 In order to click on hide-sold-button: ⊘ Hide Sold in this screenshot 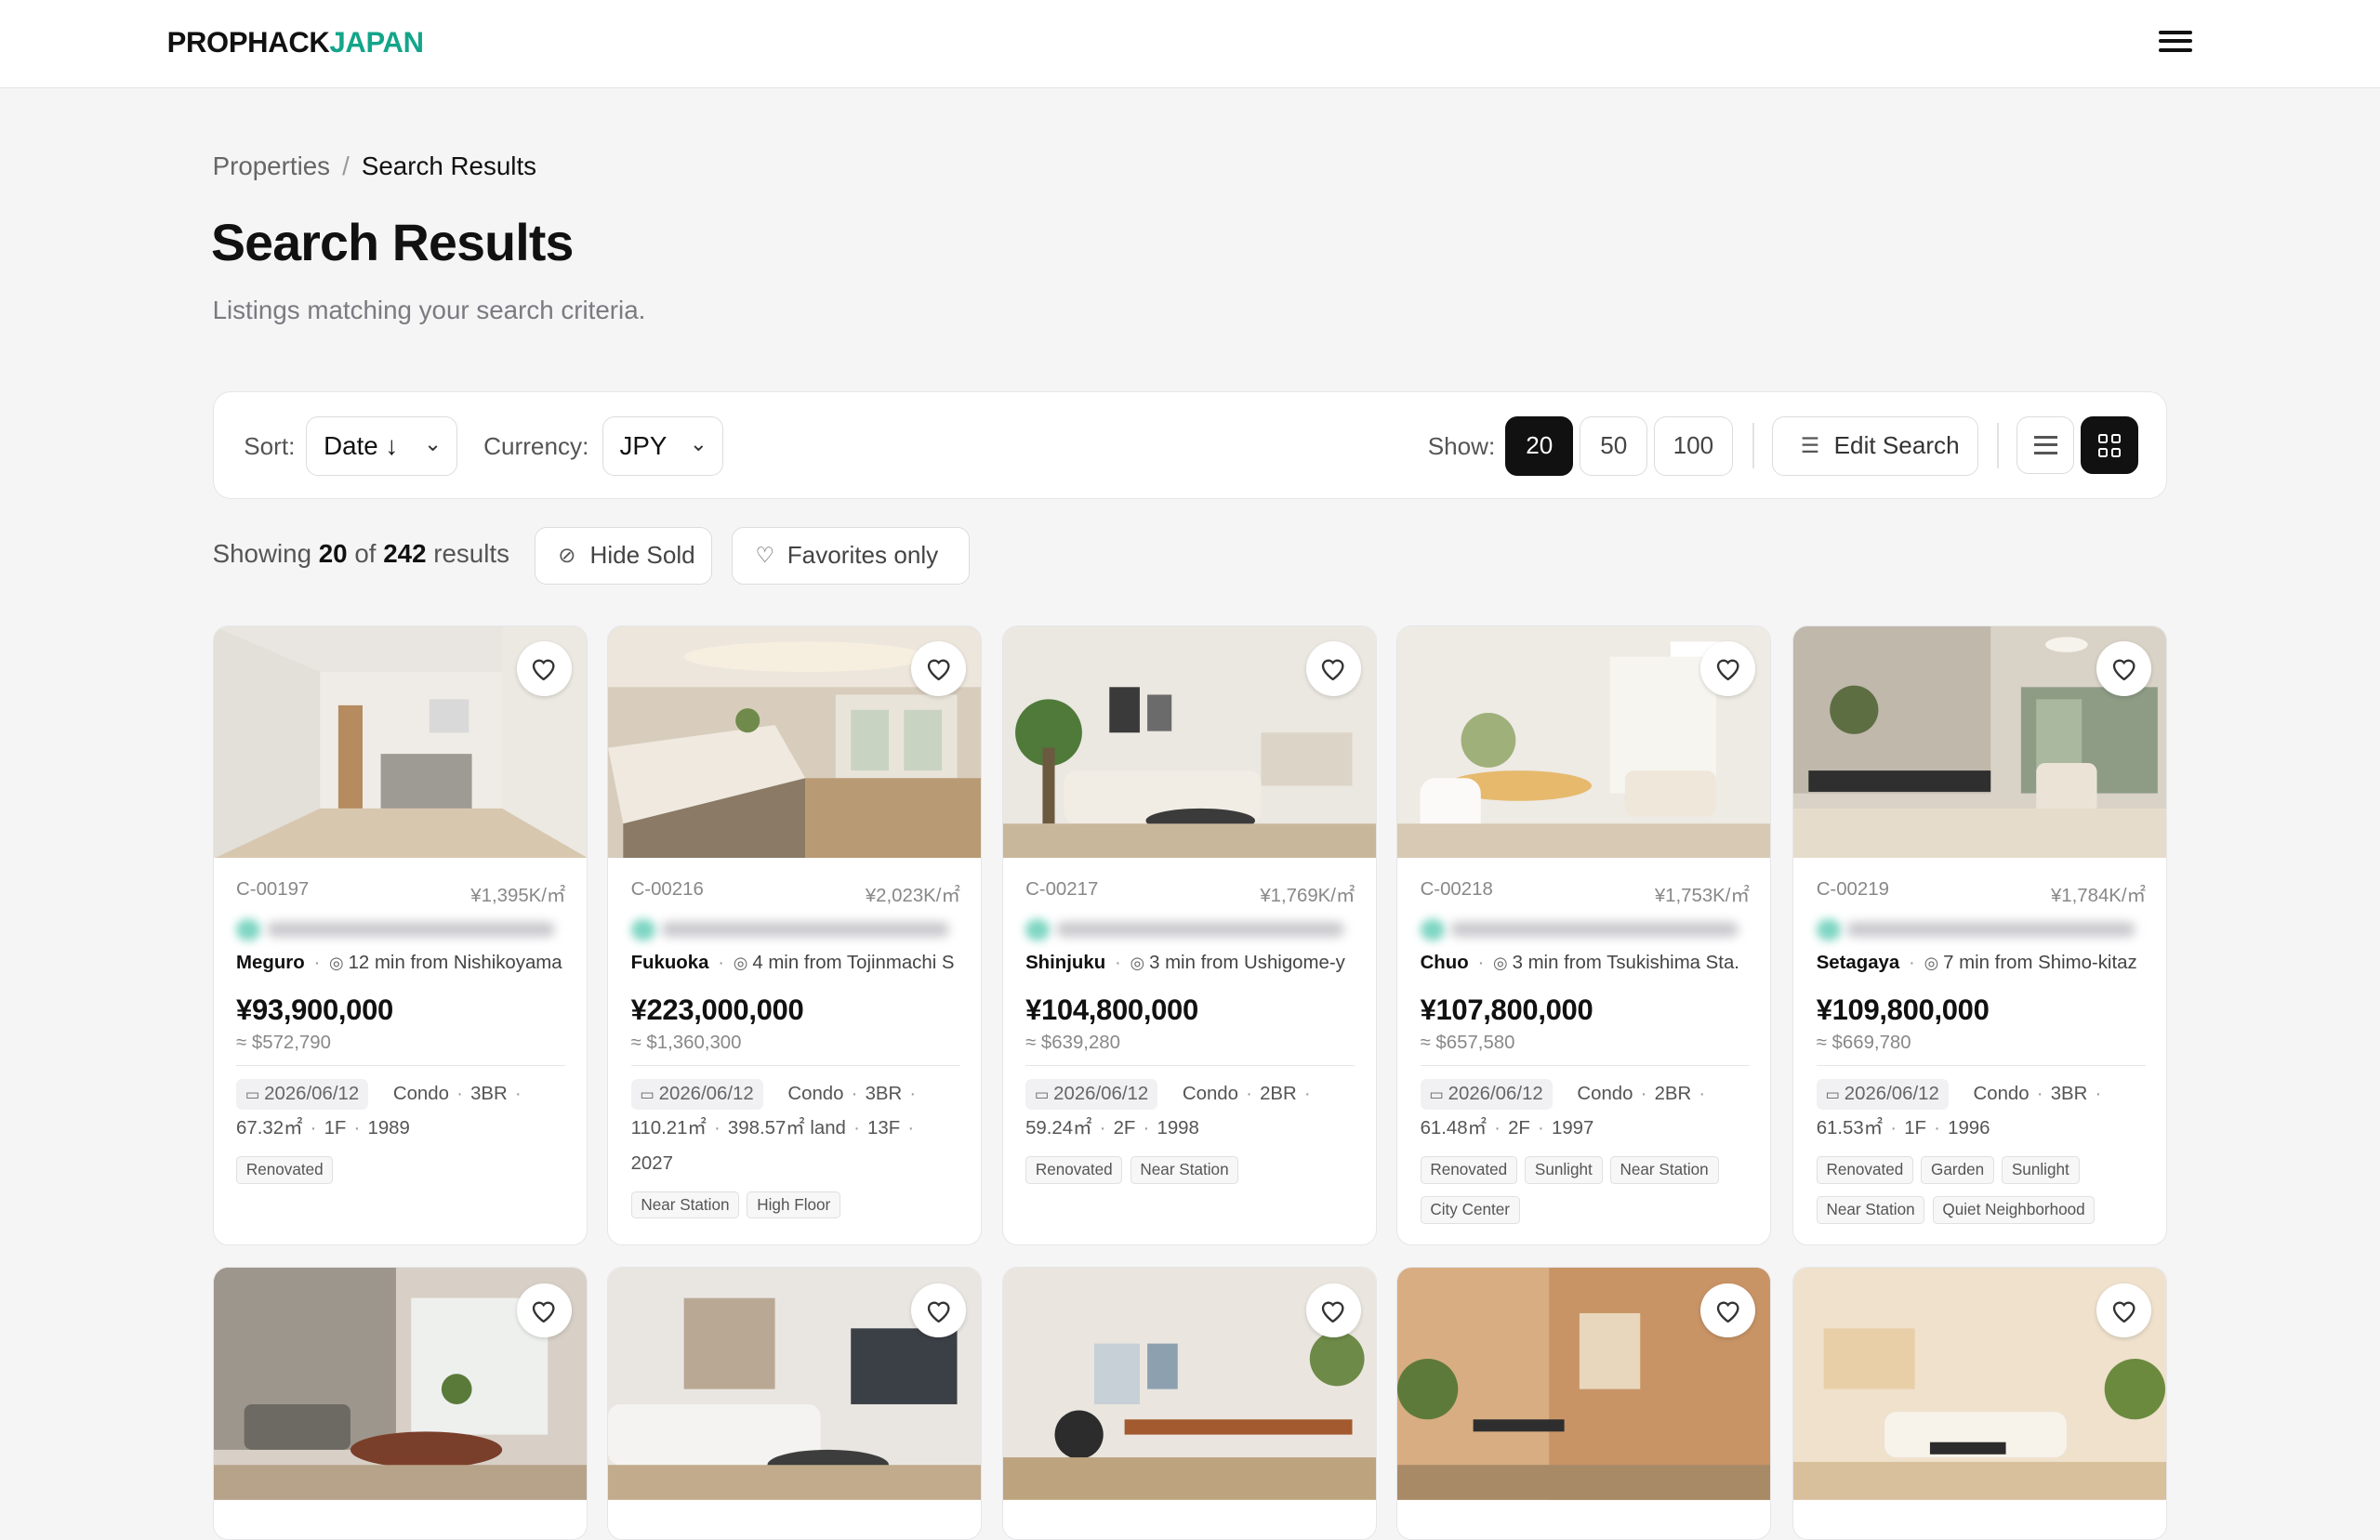, I will do `click(623, 555)`.